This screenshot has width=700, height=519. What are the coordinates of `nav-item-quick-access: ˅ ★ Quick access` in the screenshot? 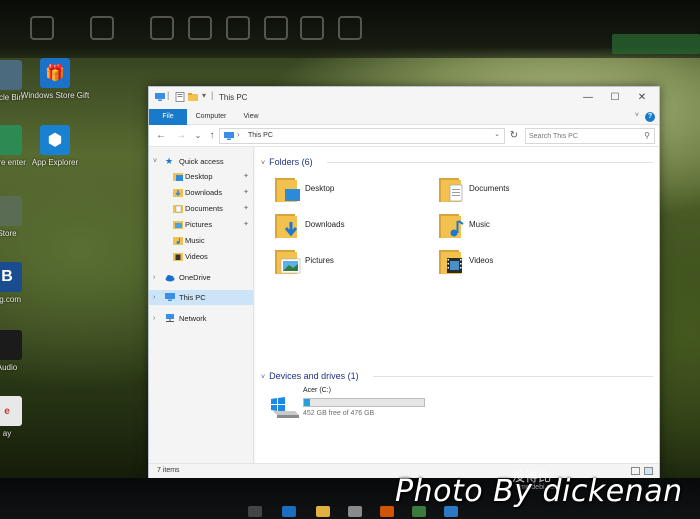 It's located at (201, 161).